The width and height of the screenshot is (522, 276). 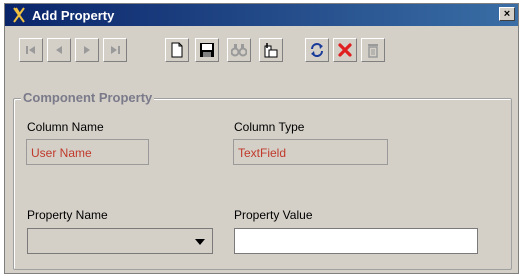 I want to click on toolbar, so click(x=261, y=48).